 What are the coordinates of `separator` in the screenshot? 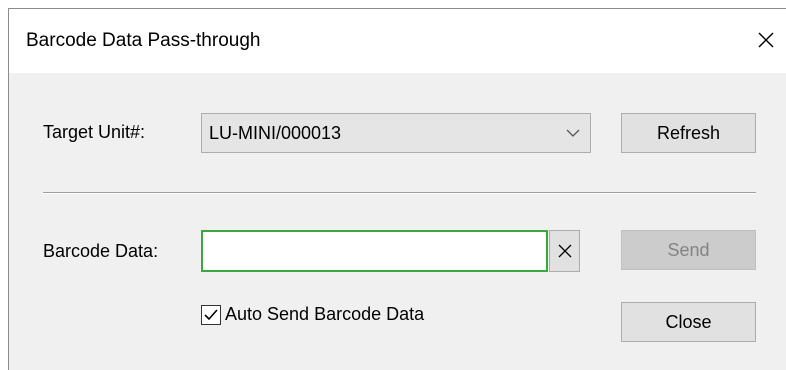 It's located at (399, 193).